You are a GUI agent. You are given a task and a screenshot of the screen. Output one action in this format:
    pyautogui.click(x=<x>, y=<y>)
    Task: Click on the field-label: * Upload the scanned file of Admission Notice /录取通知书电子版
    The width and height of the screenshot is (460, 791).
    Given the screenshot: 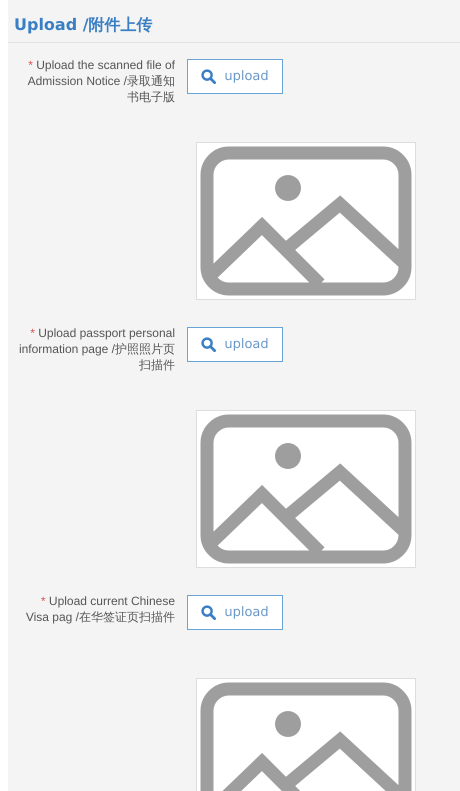 What is the action you would take?
    pyautogui.click(x=100, y=81)
    